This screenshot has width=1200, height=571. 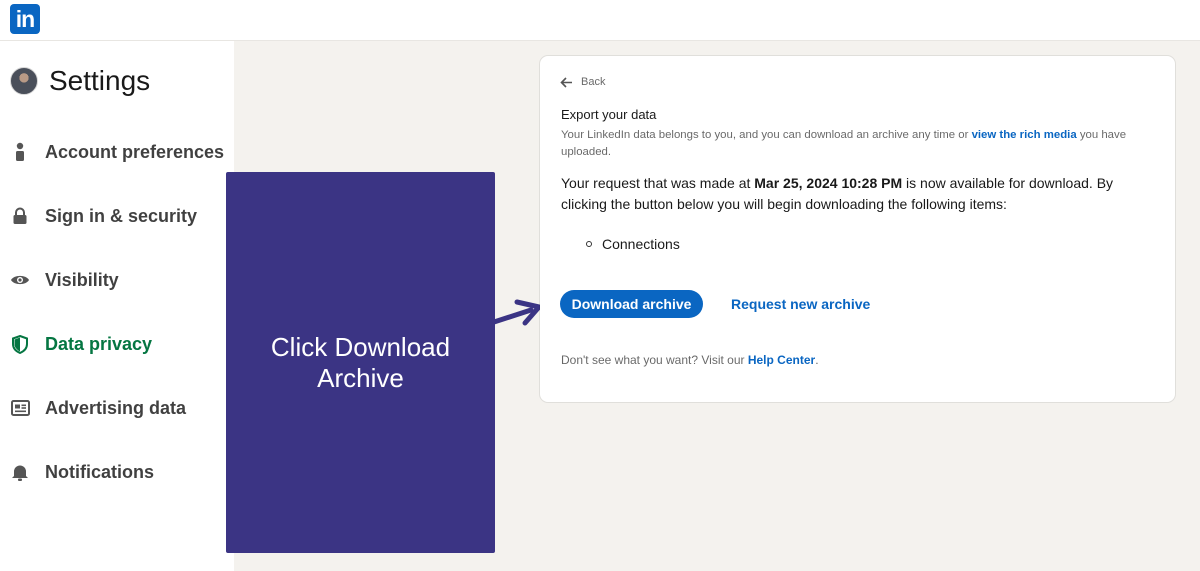 What do you see at coordinates (781, 360) in the screenshot?
I see `help-center-link: Help Center` at bounding box center [781, 360].